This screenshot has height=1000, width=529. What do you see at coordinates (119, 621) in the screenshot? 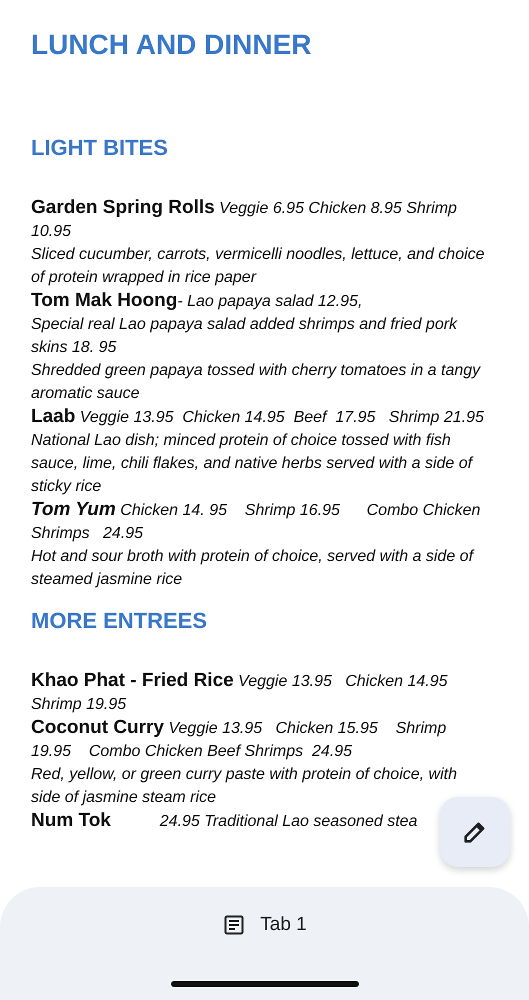
I see `section-heading: MORE ENTREES` at bounding box center [119, 621].